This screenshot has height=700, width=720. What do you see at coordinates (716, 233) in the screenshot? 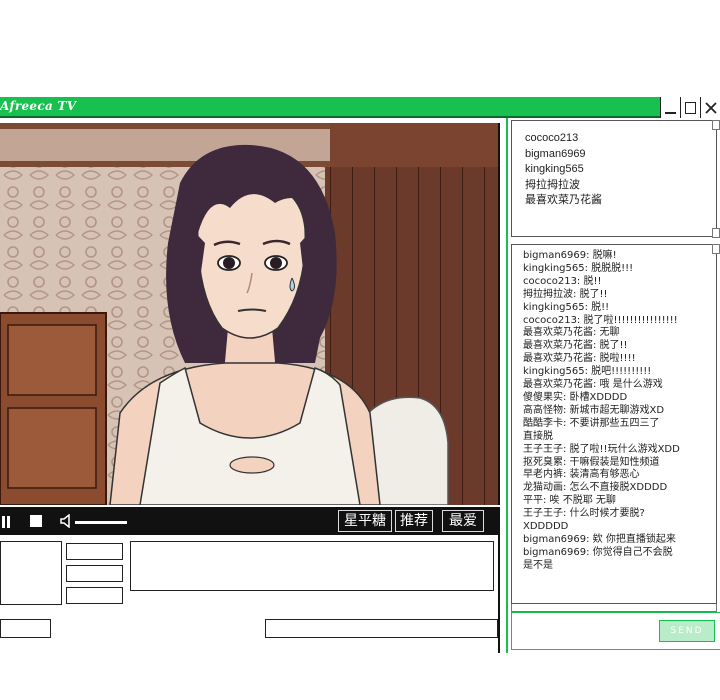
I see `viewer-scroll-down` at bounding box center [716, 233].